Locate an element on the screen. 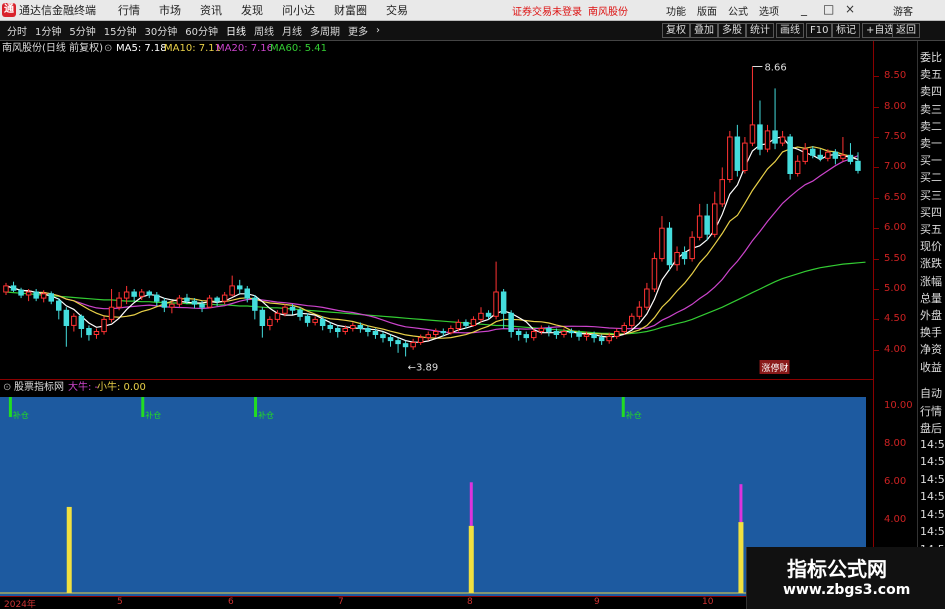  back-button: 返回 is located at coordinates (906, 30).